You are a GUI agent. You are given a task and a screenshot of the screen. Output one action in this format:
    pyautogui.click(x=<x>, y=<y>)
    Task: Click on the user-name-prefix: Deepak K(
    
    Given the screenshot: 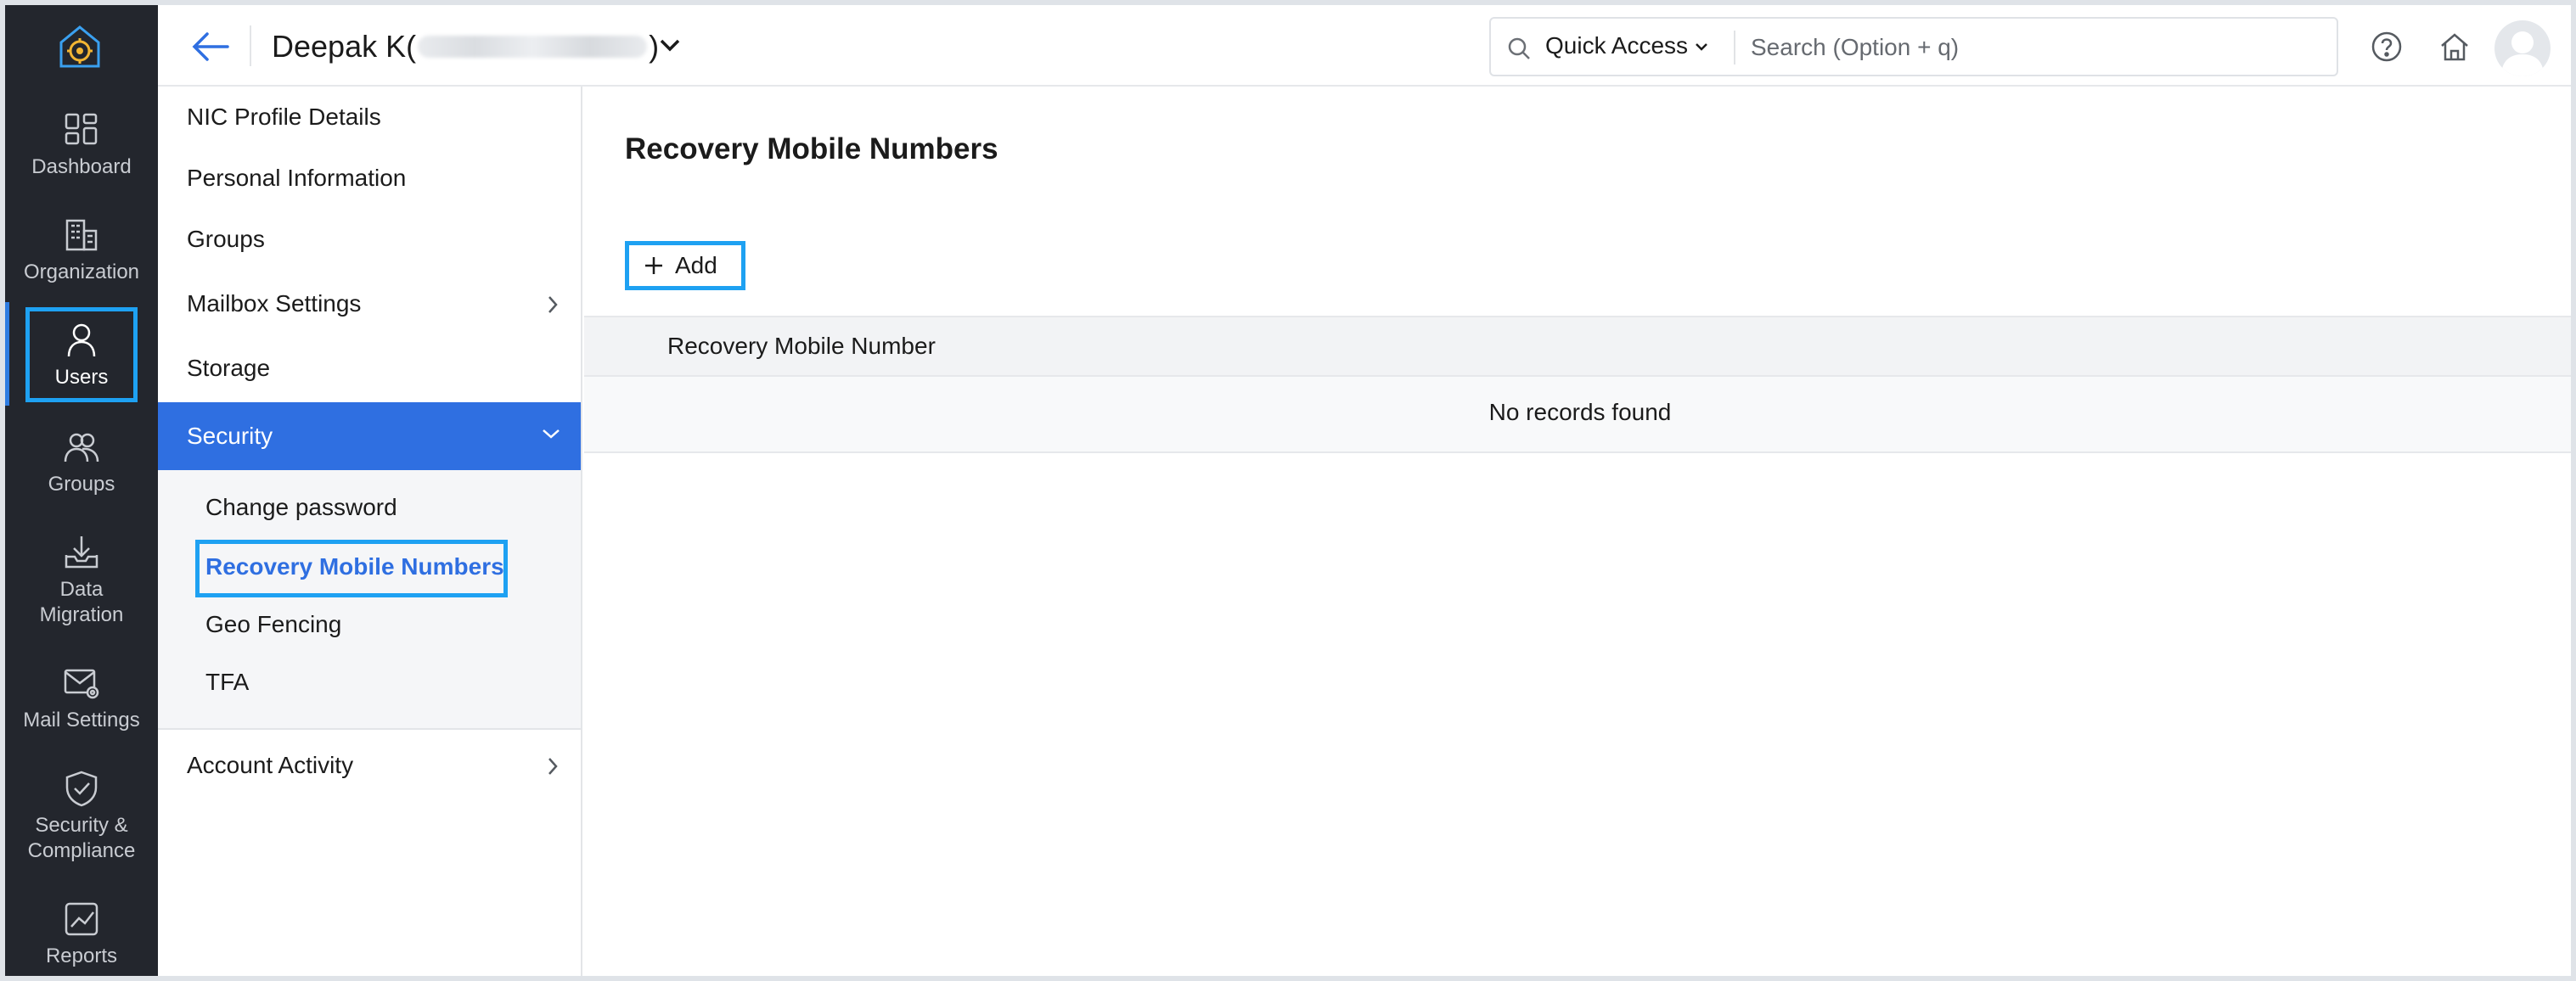 What is the action you would take?
    pyautogui.click(x=344, y=46)
    